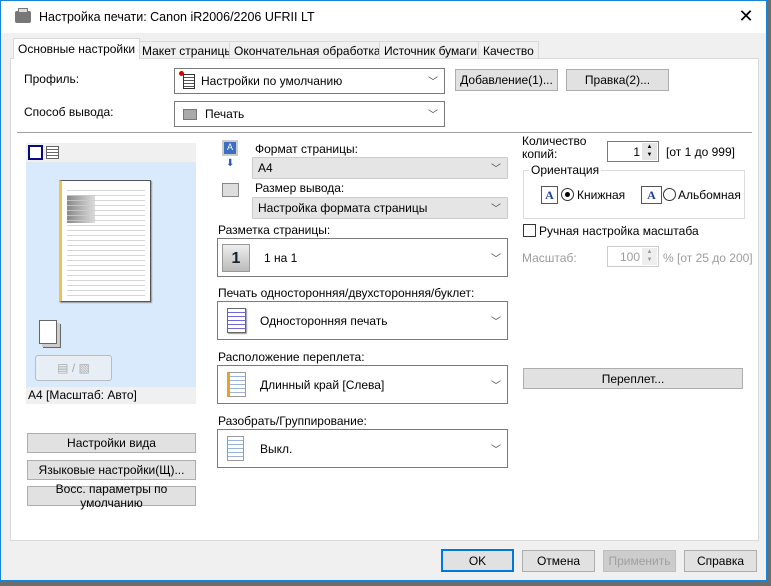 The width and height of the screenshot is (771, 586). What do you see at coordinates (187, 50) in the screenshot?
I see `tab-page-layout: Макет страницы` at bounding box center [187, 50].